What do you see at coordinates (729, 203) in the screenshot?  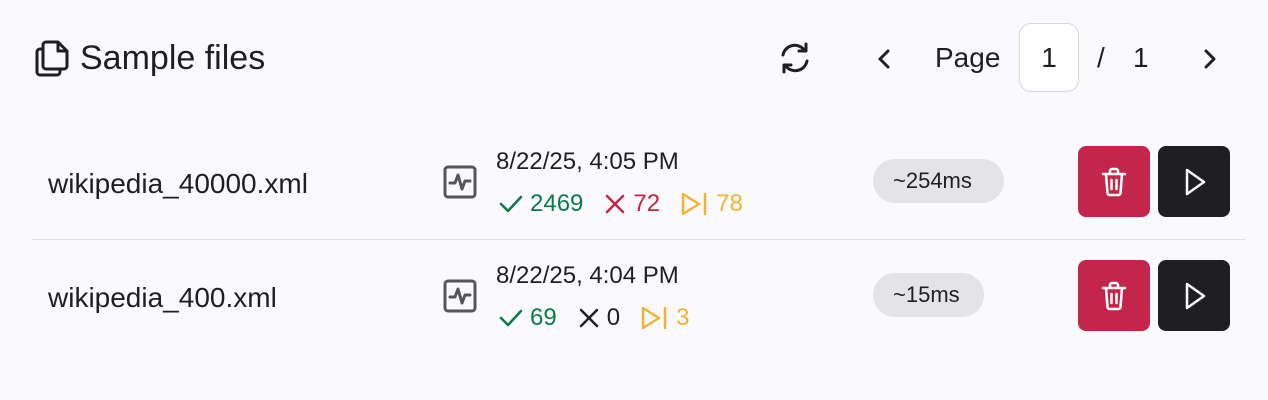 I see `skipped-count: 78` at bounding box center [729, 203].